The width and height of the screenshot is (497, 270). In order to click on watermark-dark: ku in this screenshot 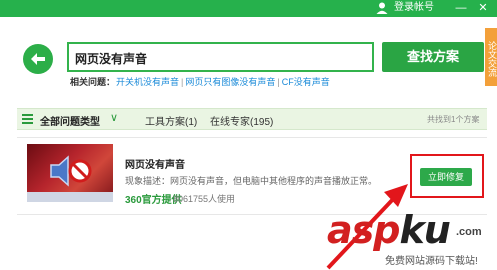, I will do `click(424, 230)`.